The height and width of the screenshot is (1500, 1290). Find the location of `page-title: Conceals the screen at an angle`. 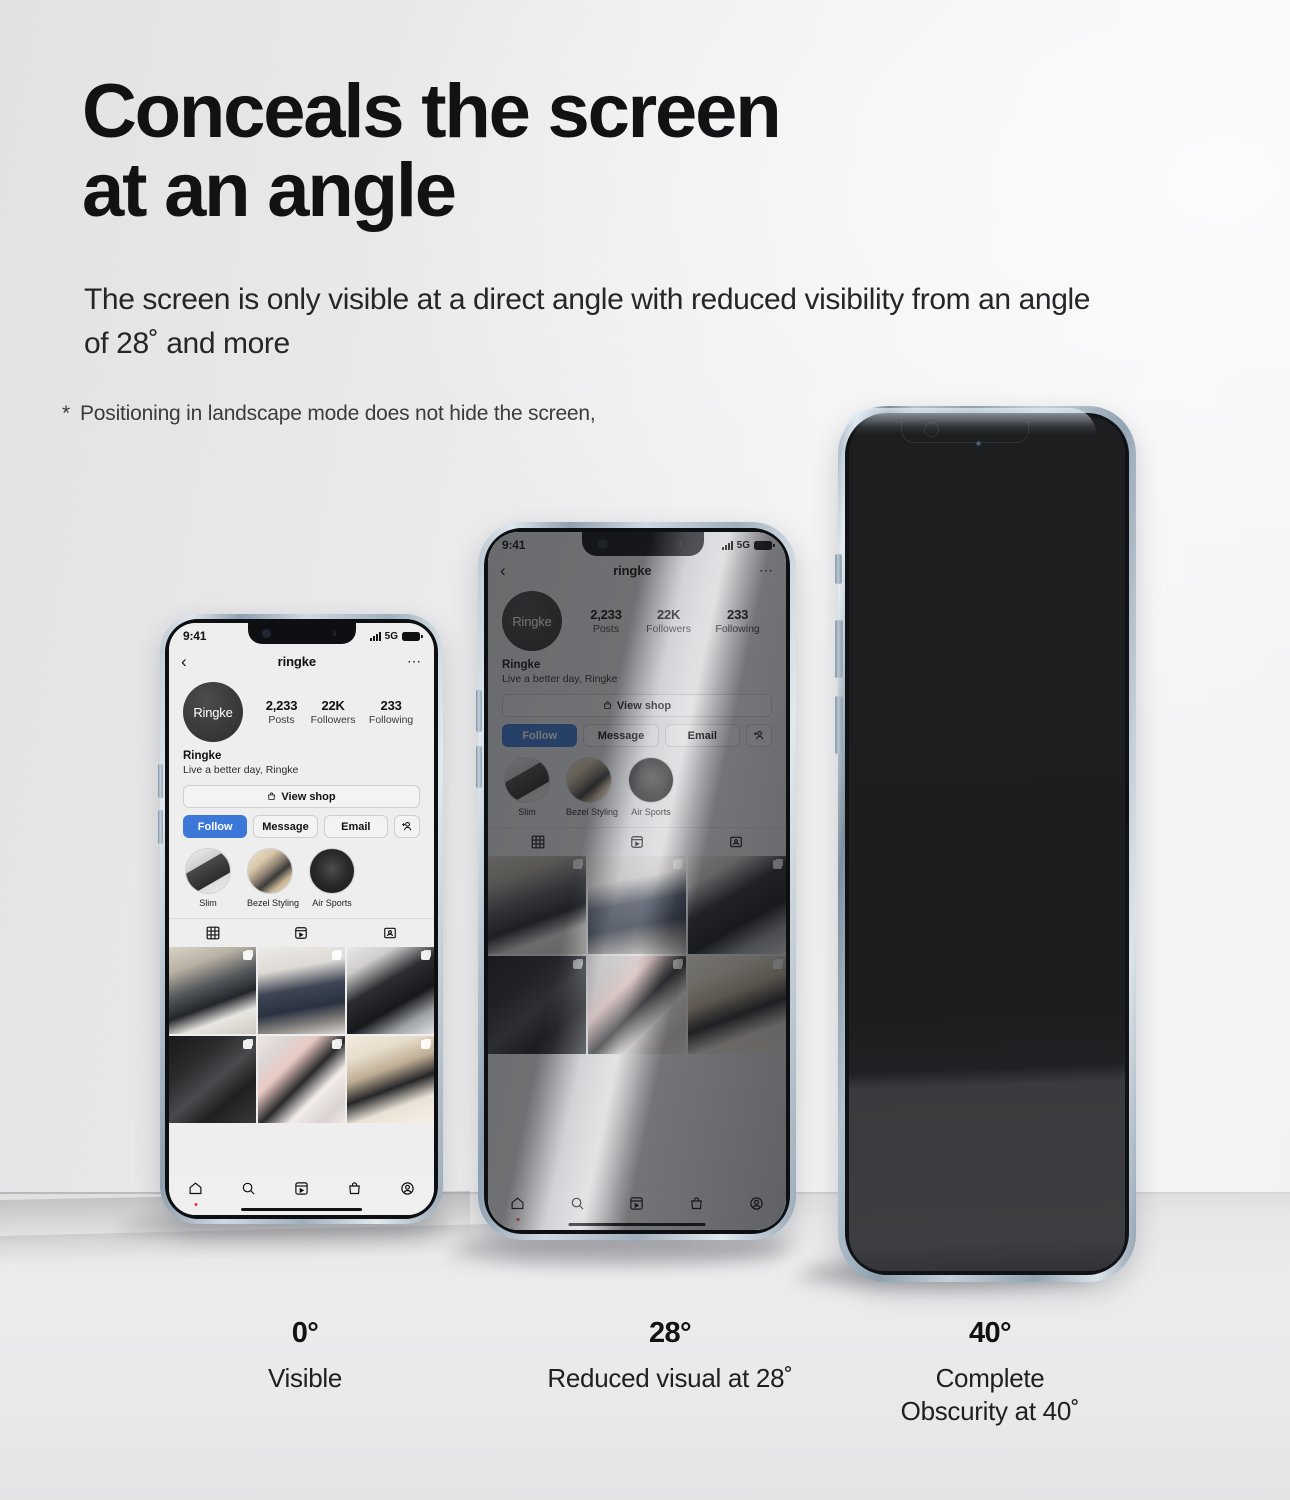

page-title: Conceals the screen at an angle is located at coordinates (432, 151).